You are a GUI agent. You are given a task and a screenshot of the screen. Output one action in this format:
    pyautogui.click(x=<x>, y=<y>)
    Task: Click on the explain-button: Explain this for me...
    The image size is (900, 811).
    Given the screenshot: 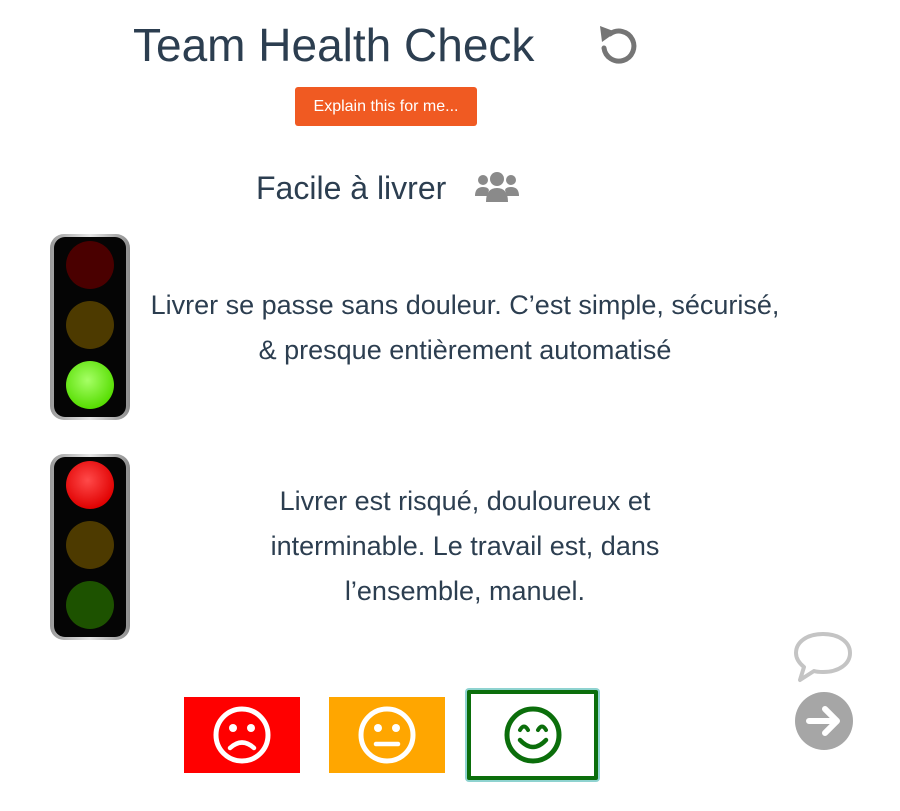 What is the action you would take?
    pyautogui.click(x=386, y=106)
    